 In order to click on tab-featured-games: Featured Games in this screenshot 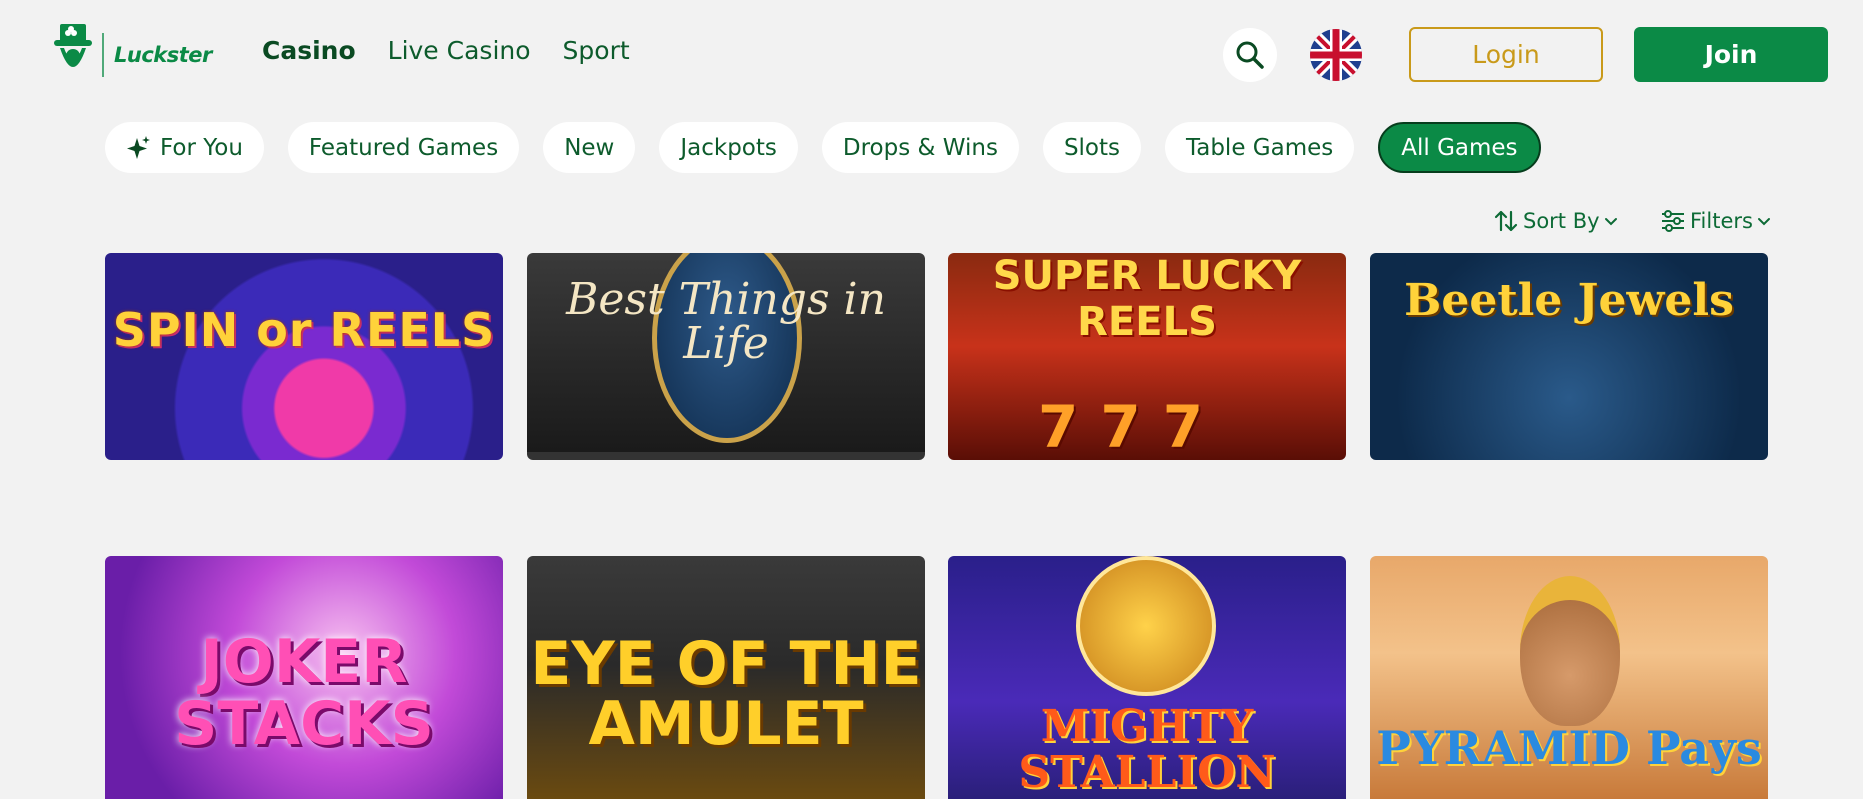, I will do `click(403, 147)`.